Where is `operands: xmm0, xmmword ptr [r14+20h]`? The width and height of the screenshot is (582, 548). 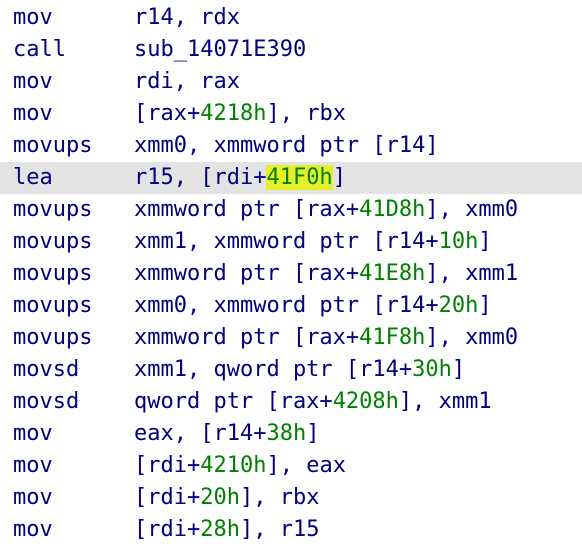
operands: xmm0, xmmword ptr [r14+20h] is located at coordinates (313, 306).